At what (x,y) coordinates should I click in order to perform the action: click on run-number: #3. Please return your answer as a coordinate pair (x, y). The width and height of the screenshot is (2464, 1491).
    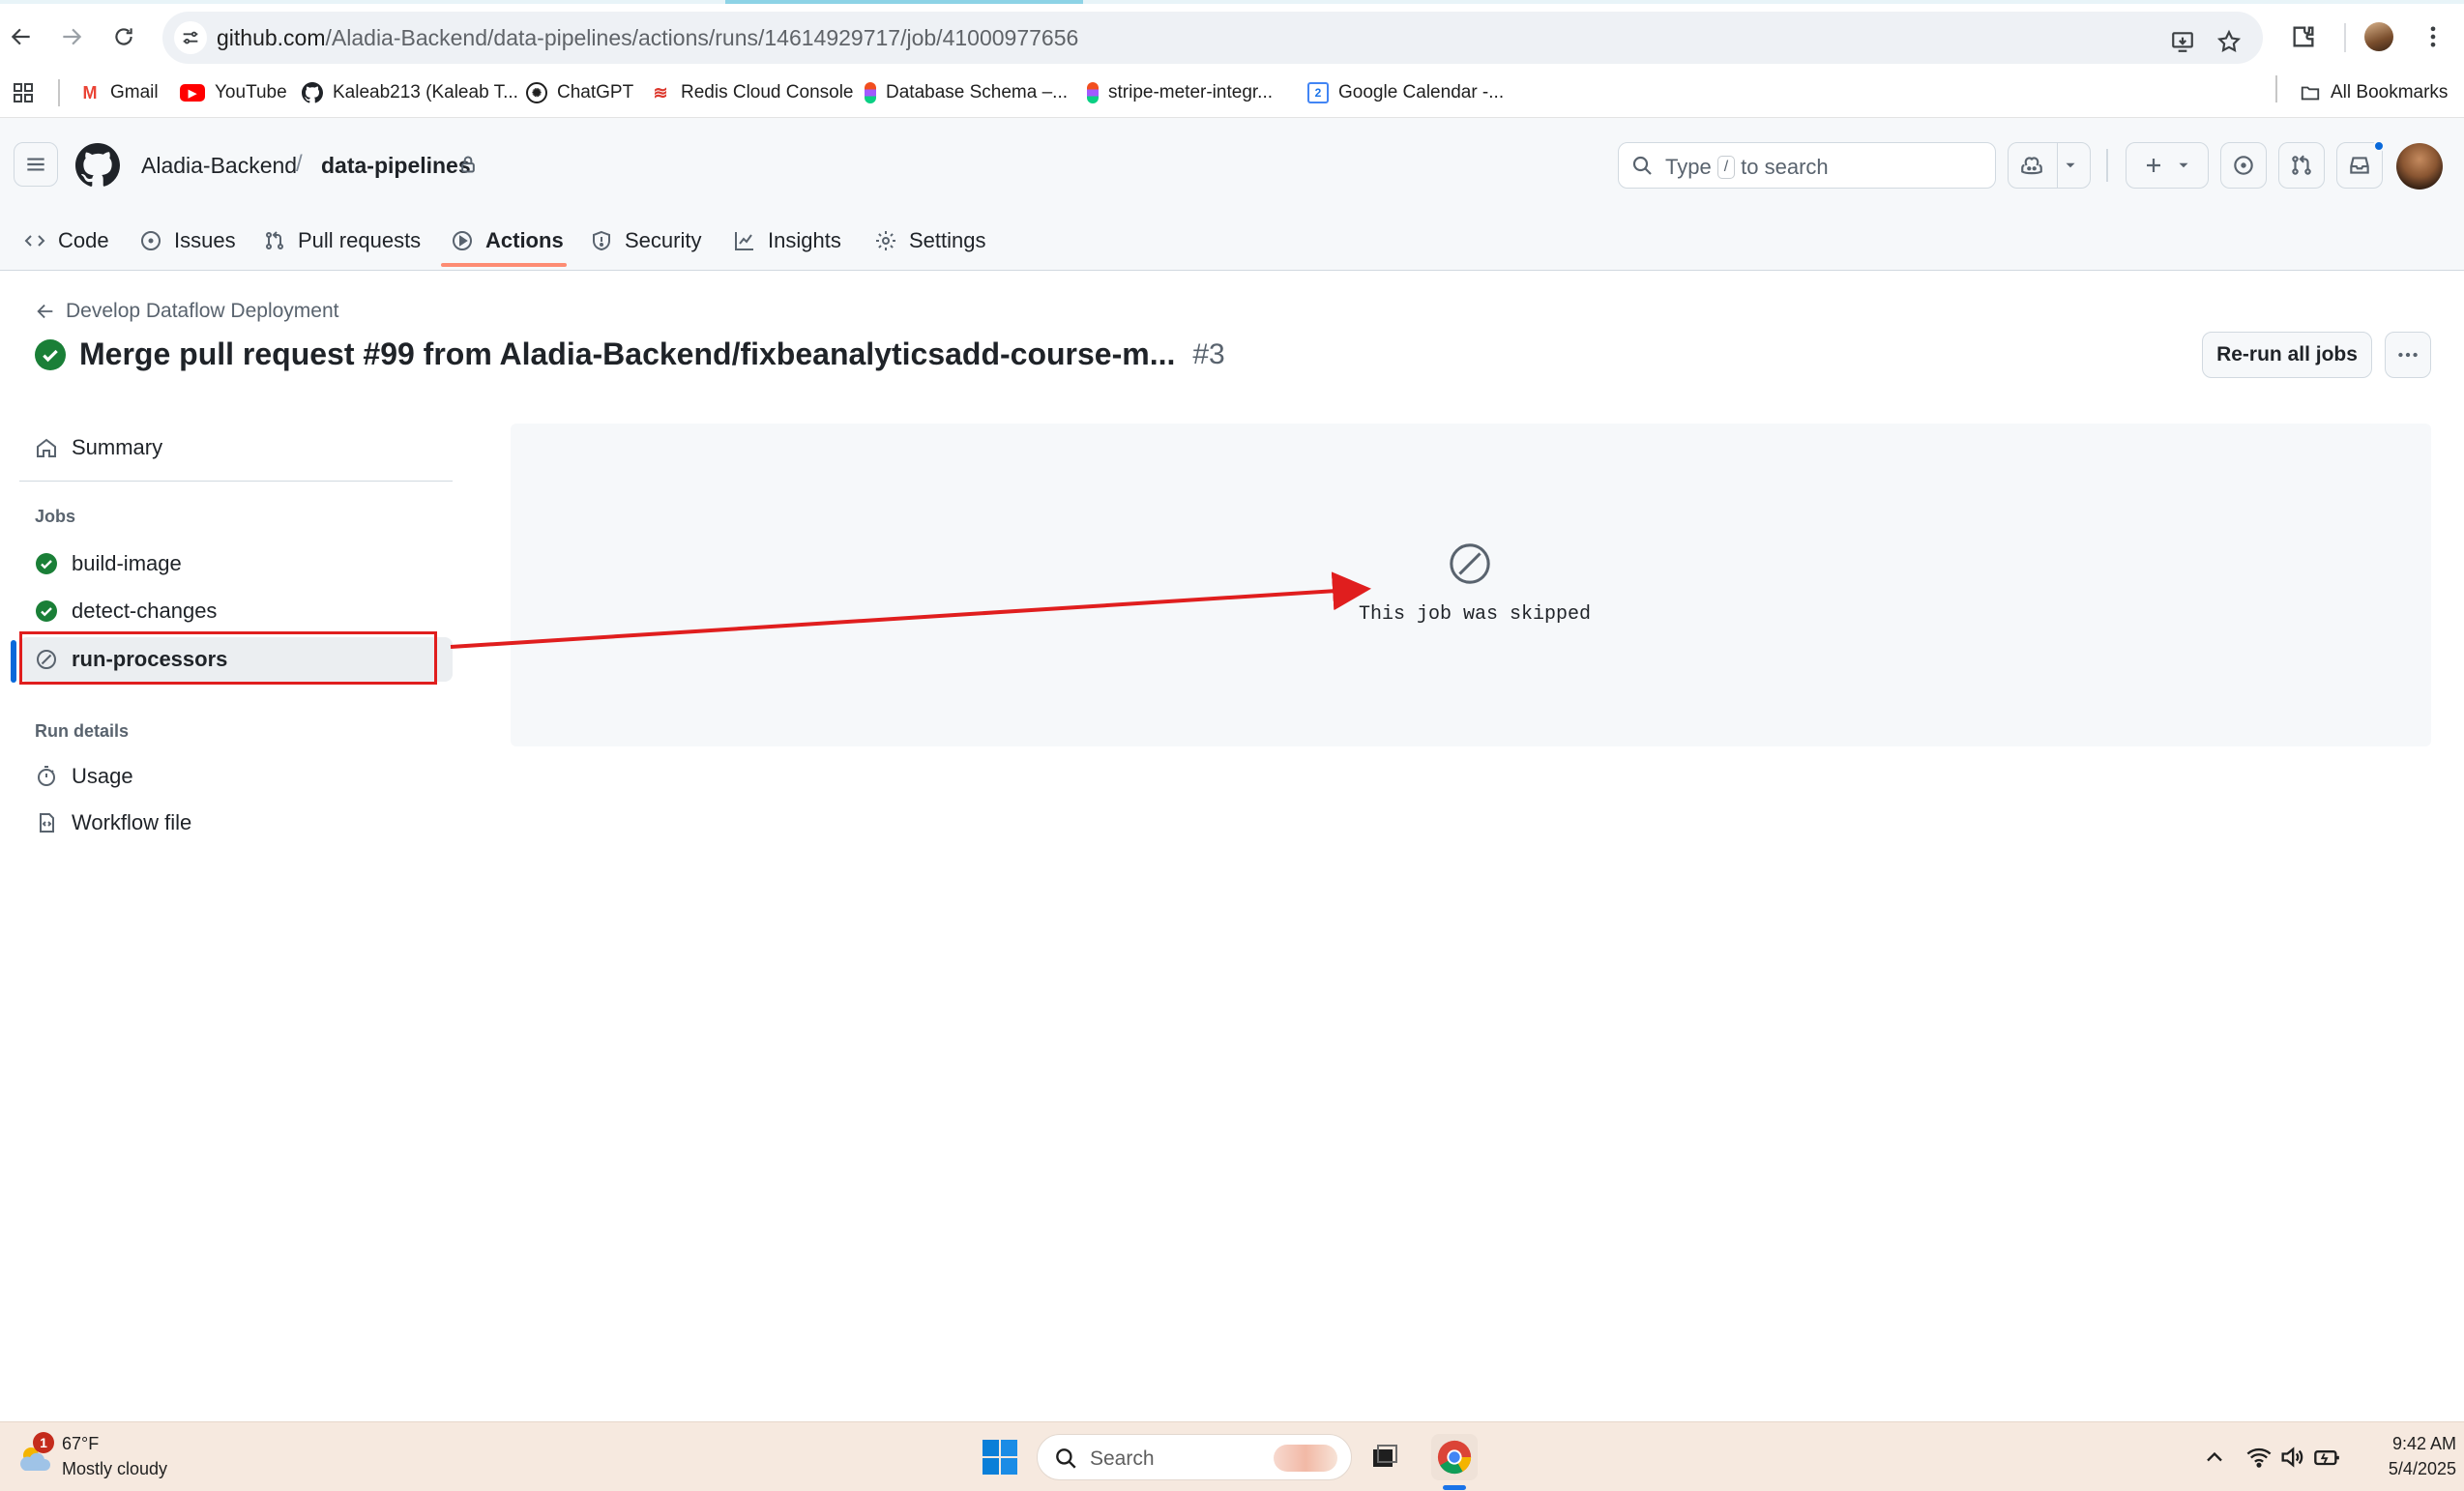
    Looking at the image, I should click on (1208, 353).